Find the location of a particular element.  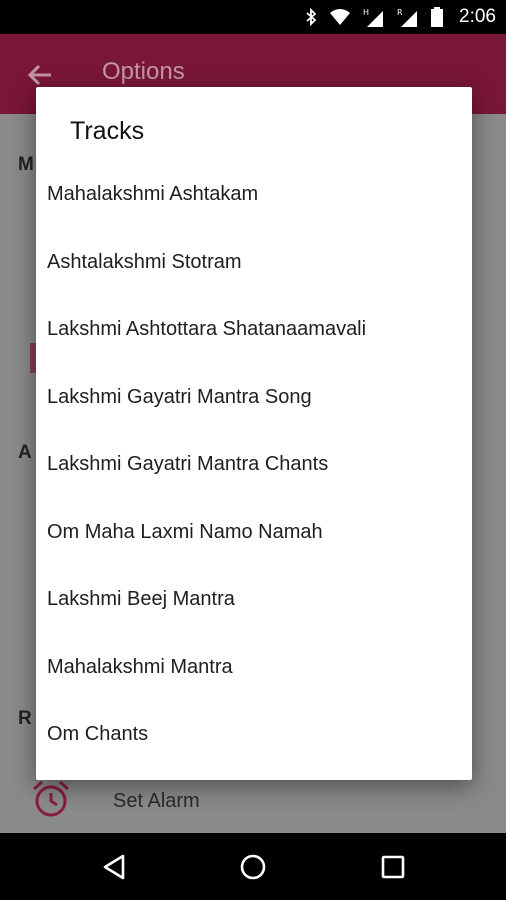

navigation-bar is located at coordinates (253, 866).